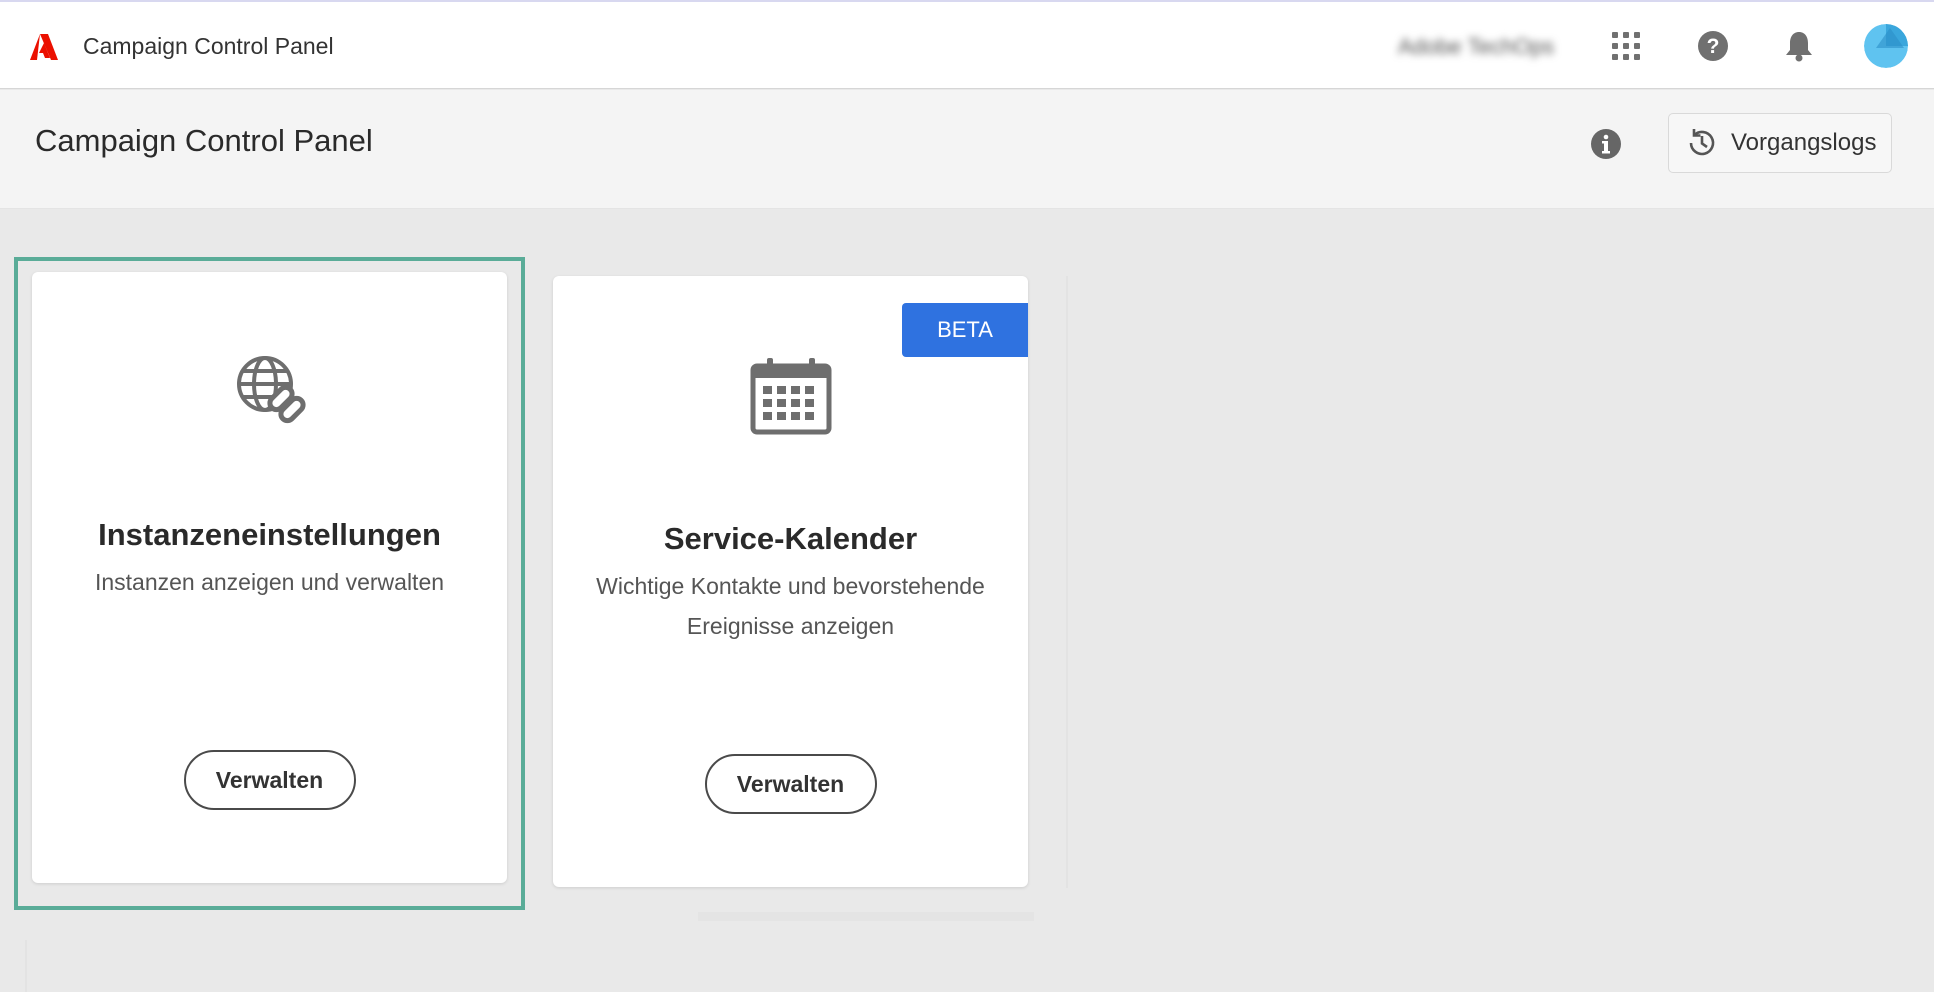  Describe the element at coordinates (1476, 47) in the screenshot. I see `org-name: Adobe TechOps` at that location.